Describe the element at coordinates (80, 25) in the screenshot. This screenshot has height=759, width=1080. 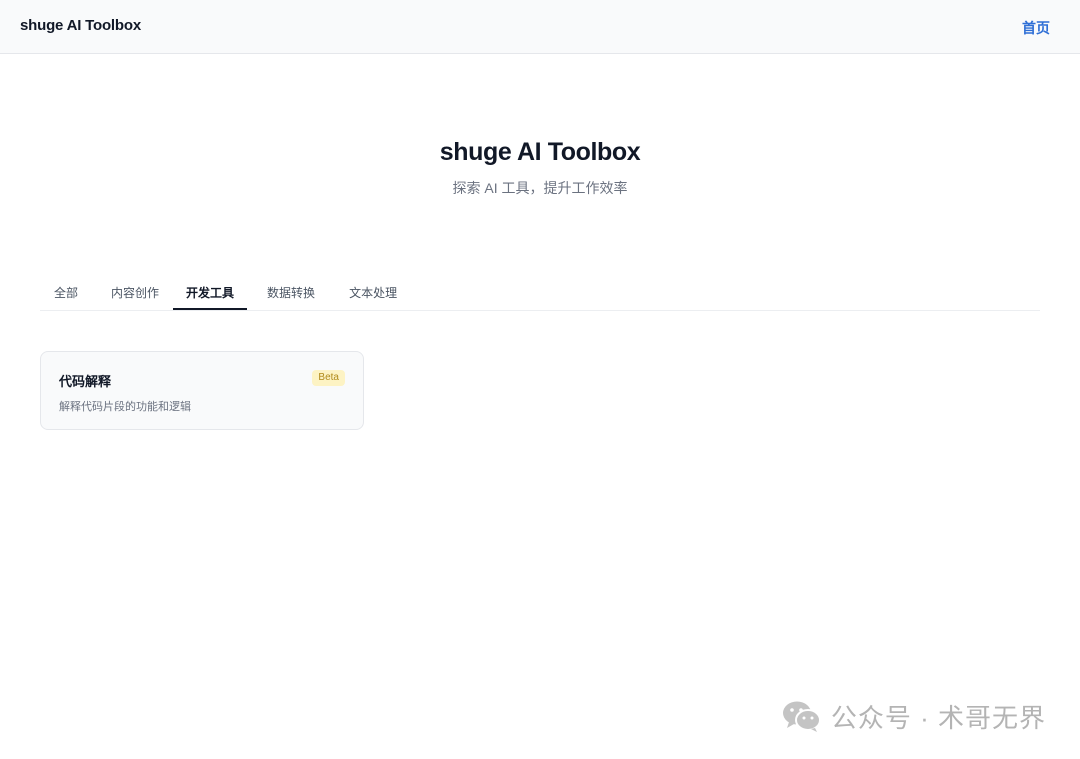
I see `brand-logo-text: shuge AI Toolbox` at that location.